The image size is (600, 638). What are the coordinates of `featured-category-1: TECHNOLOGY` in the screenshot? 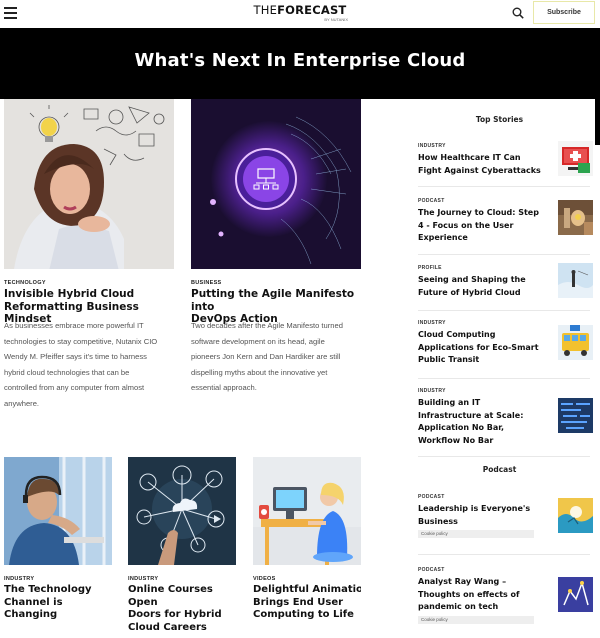 It's located at (25, 283).